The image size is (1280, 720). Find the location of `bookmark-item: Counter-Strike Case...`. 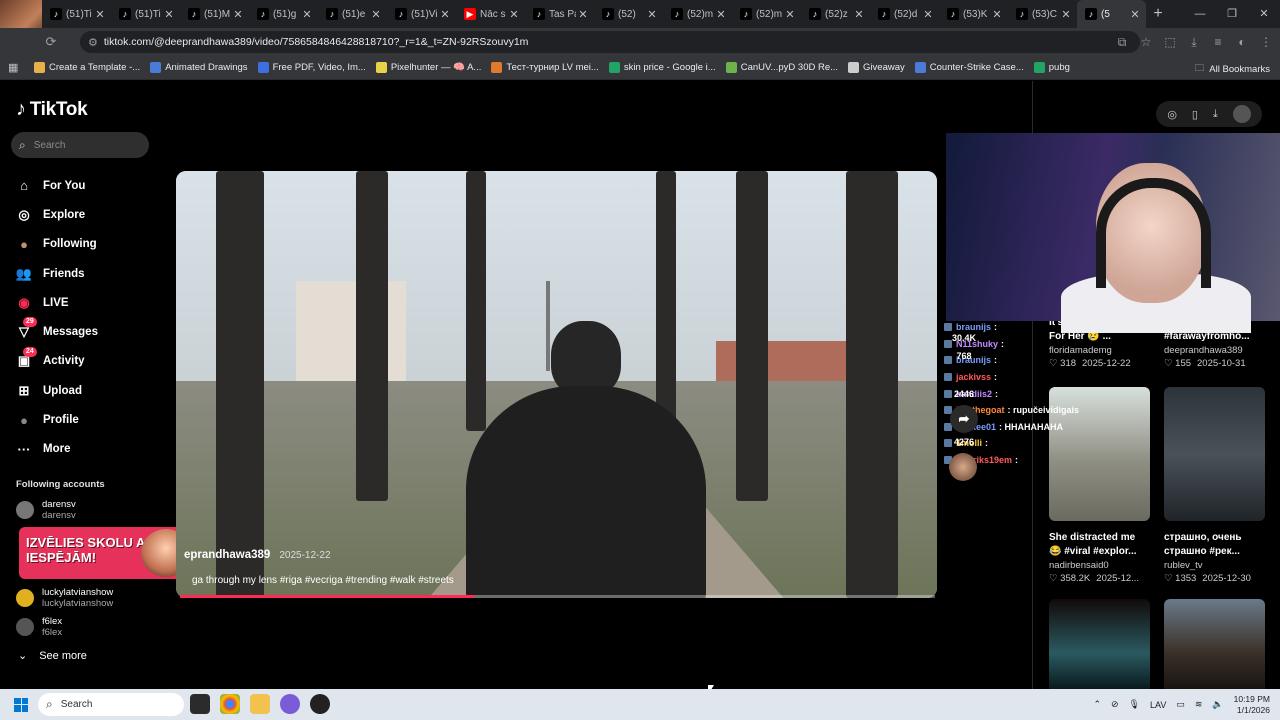

bookmark-item: Counter-Strike Case... is located at coordinates (969, 67).